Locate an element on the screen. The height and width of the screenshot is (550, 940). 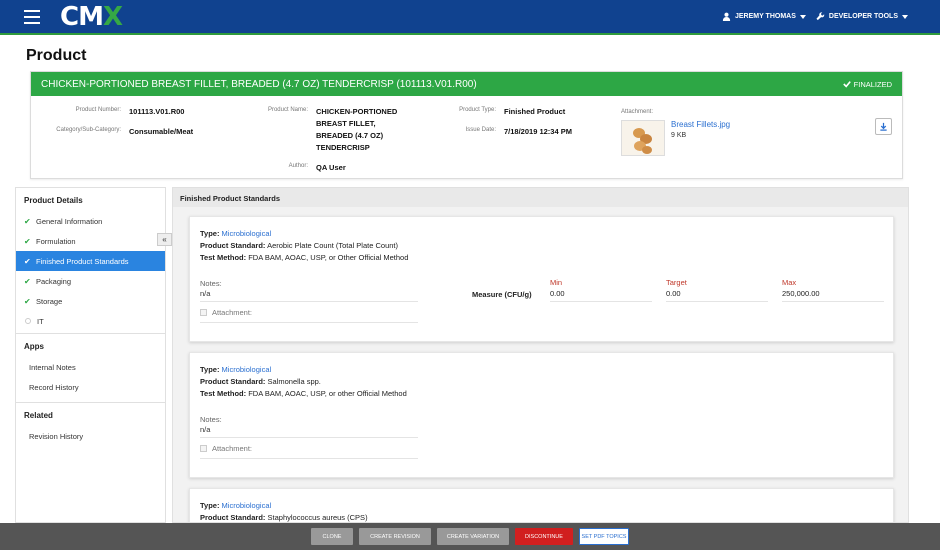
developer-tools-label: DEVELOPER TOOLS is located at coordinates (863, 16).